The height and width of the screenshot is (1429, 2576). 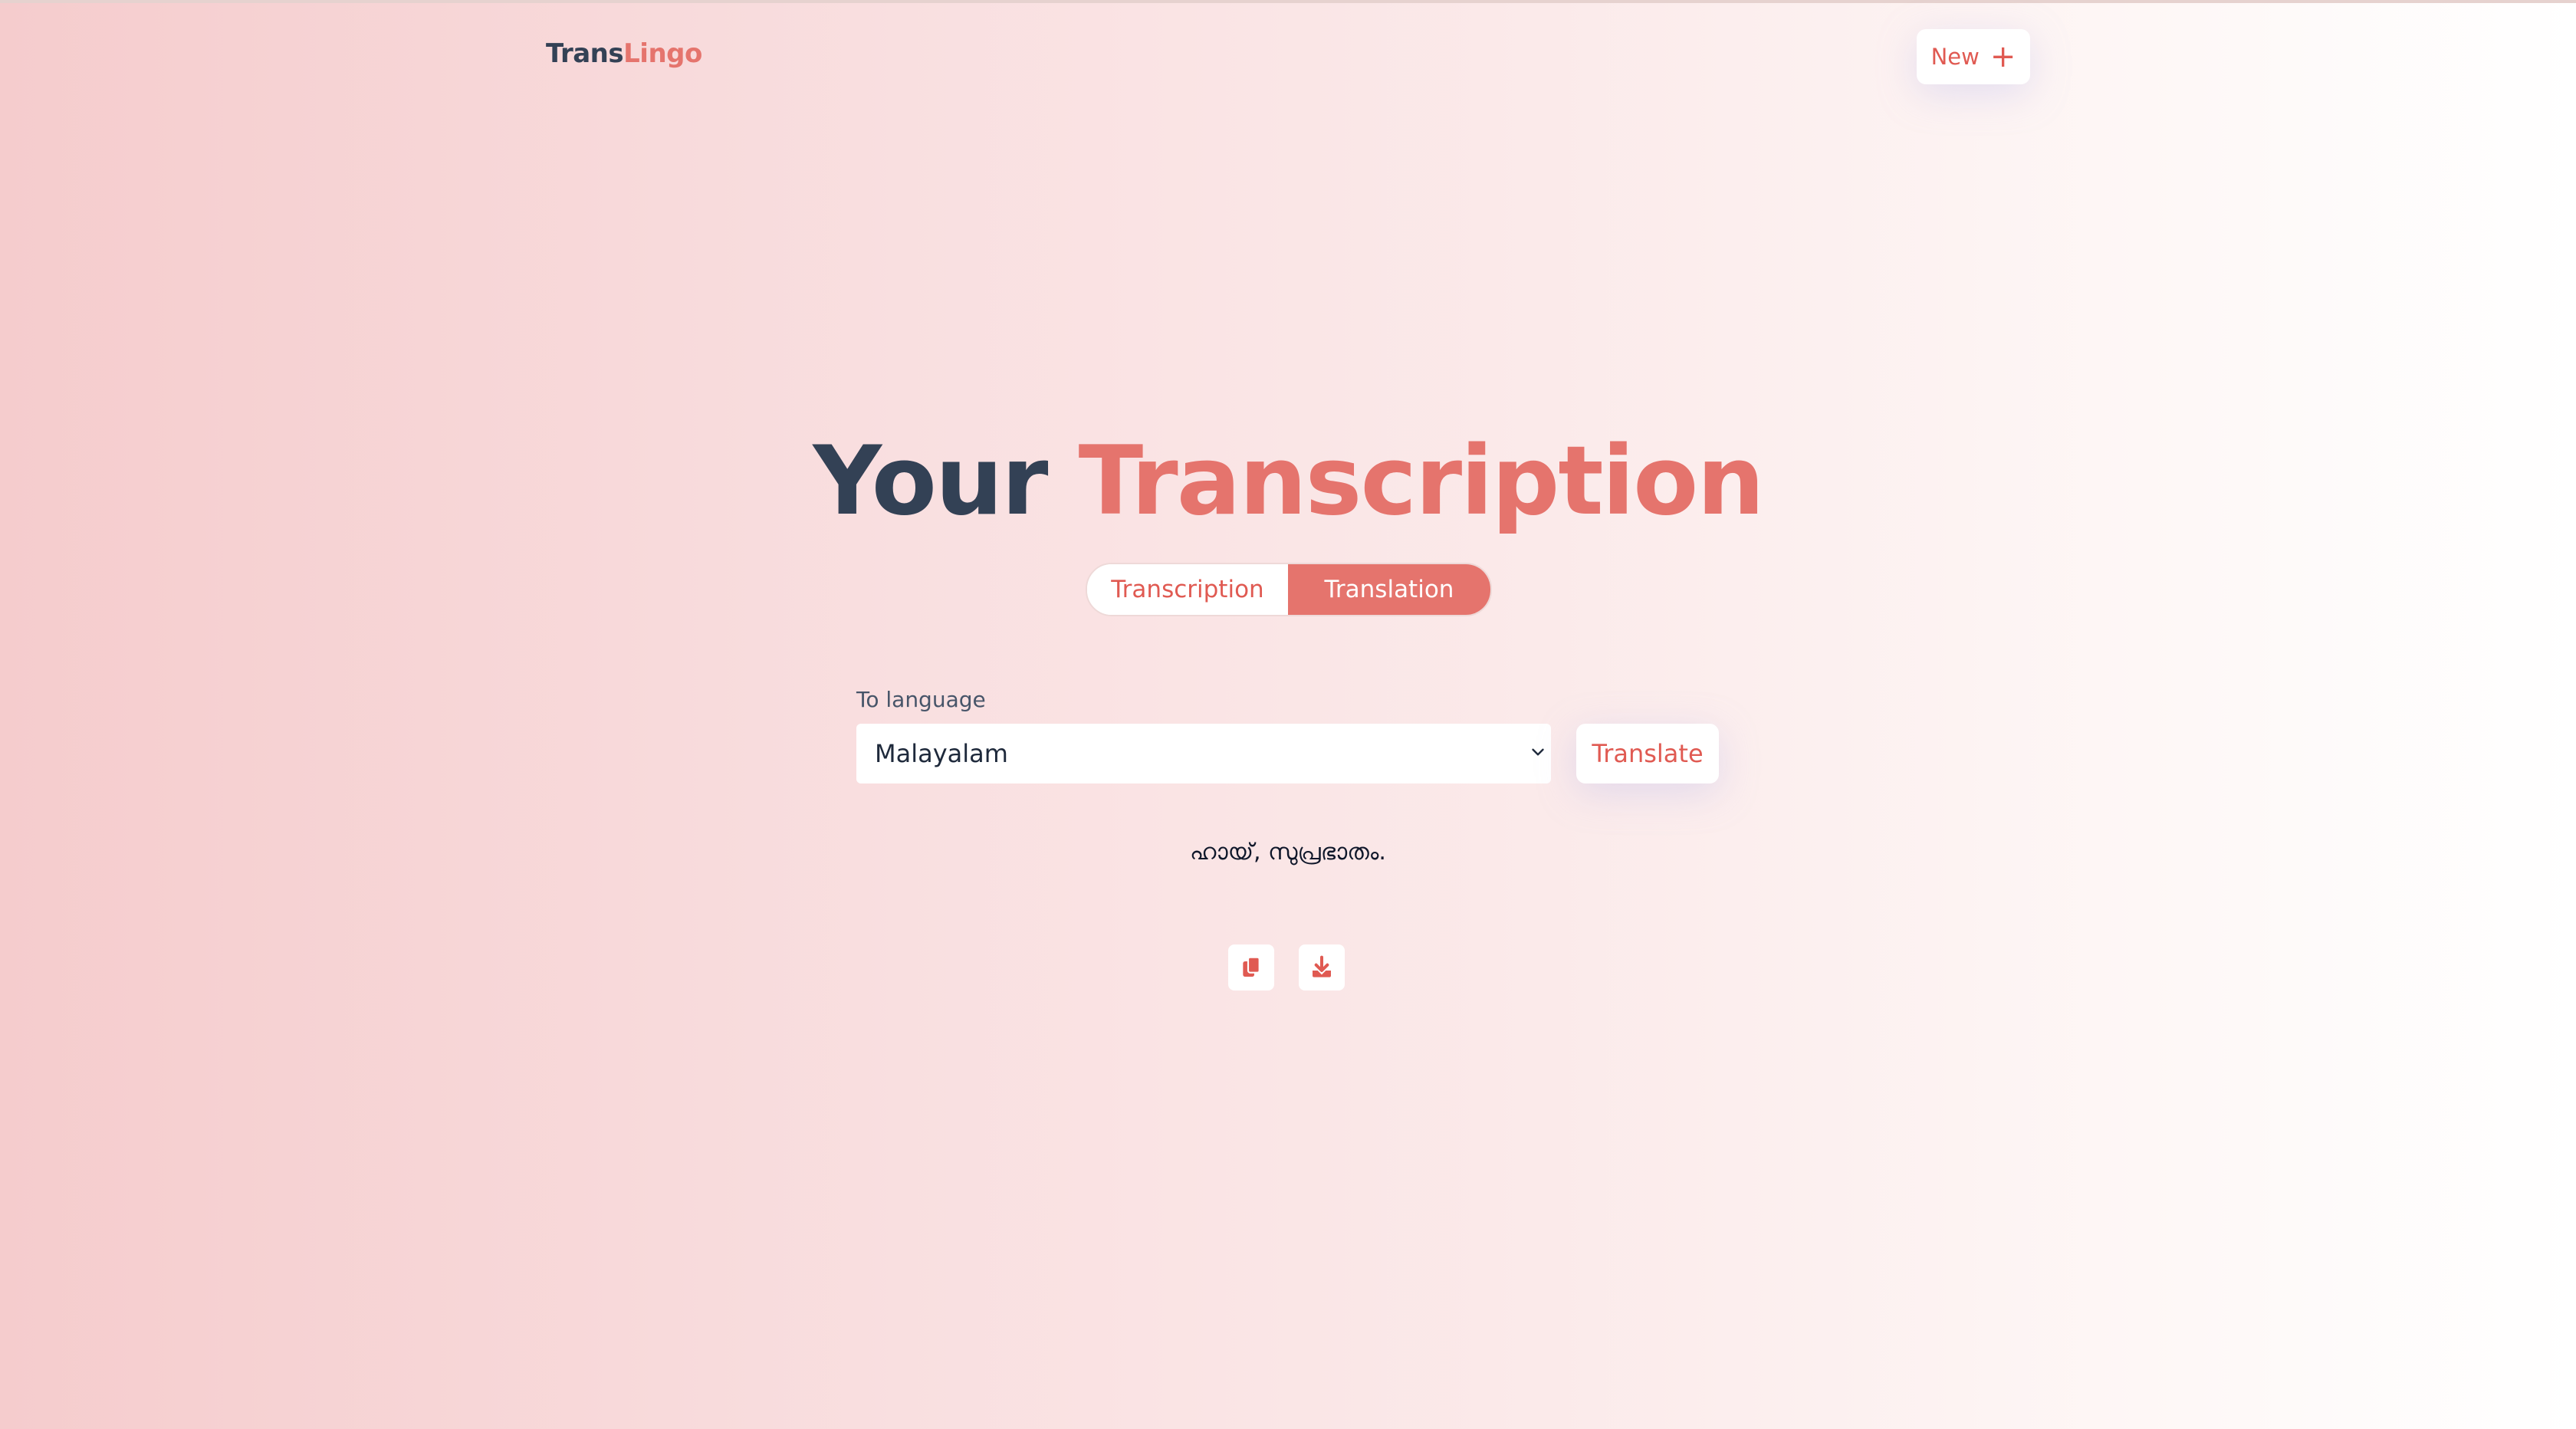 I want to click on plus-icon: +, so click(x=2003, y=56).